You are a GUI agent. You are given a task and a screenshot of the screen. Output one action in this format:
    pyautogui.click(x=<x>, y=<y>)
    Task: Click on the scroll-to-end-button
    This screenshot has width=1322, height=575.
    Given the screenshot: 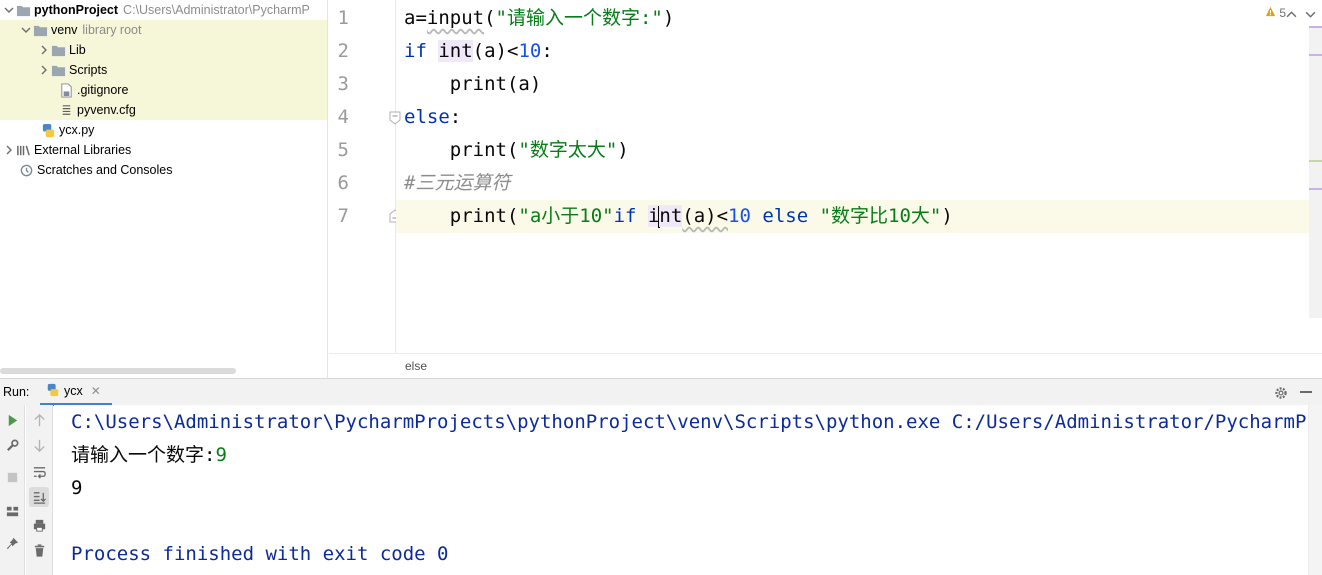 What is the action you would take?
    pyautogui.click(x=39, y=497)
    